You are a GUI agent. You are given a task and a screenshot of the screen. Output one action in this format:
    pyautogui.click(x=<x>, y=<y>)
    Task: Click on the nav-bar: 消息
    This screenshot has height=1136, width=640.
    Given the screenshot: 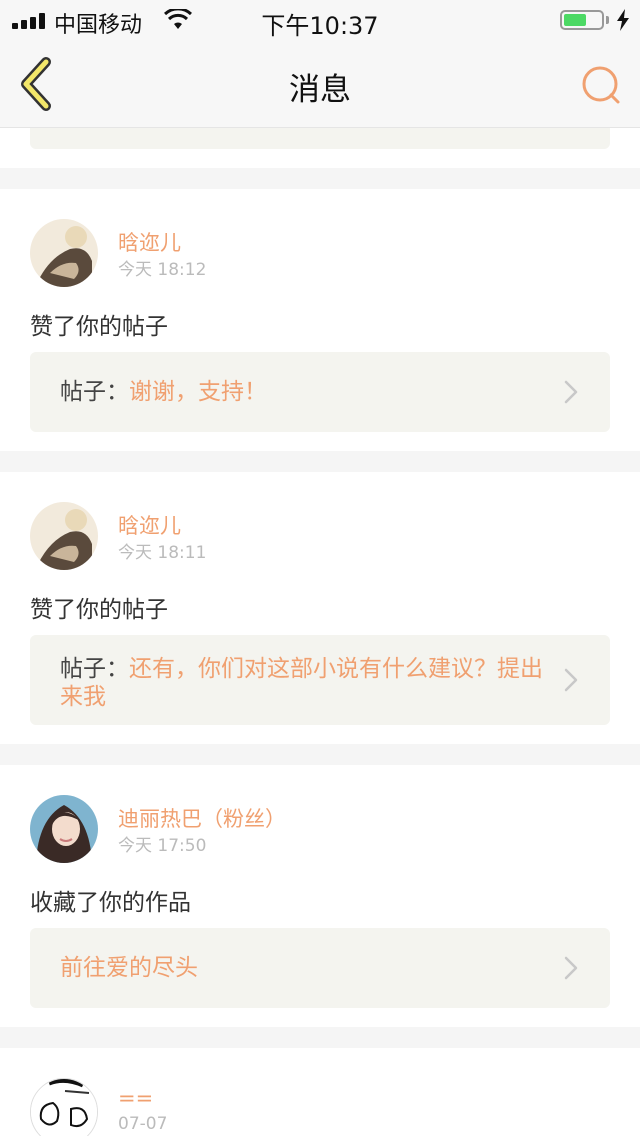 What is the action you would take?
    pyautogui.click(x=320, y=84)
    